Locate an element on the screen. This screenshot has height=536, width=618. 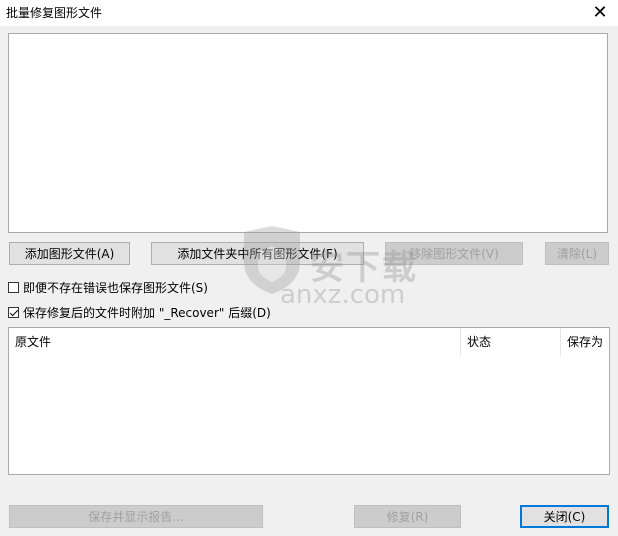
clear-button: 清除(L) is located at coordinates (577, 253).